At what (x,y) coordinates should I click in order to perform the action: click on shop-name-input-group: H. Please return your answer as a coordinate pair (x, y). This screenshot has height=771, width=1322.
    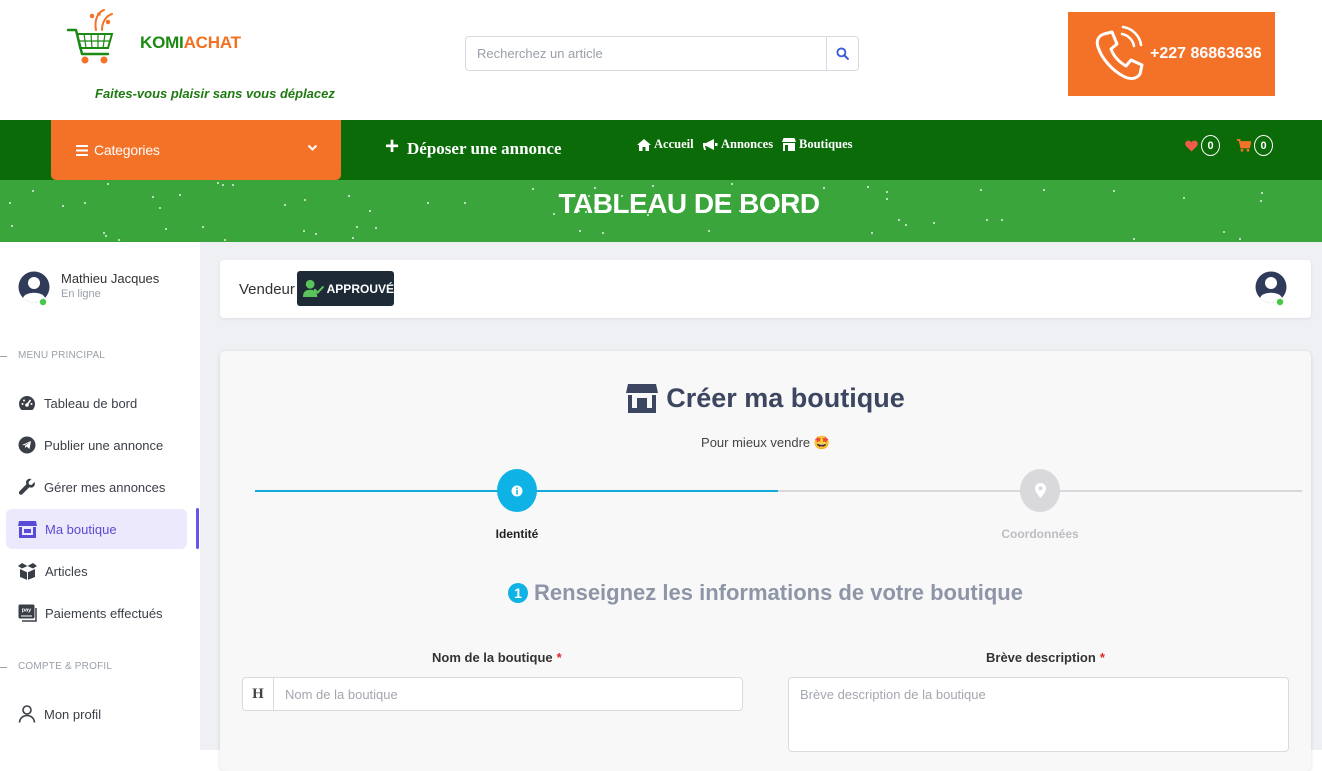
    Looking at the image, I should click on (492, 694).